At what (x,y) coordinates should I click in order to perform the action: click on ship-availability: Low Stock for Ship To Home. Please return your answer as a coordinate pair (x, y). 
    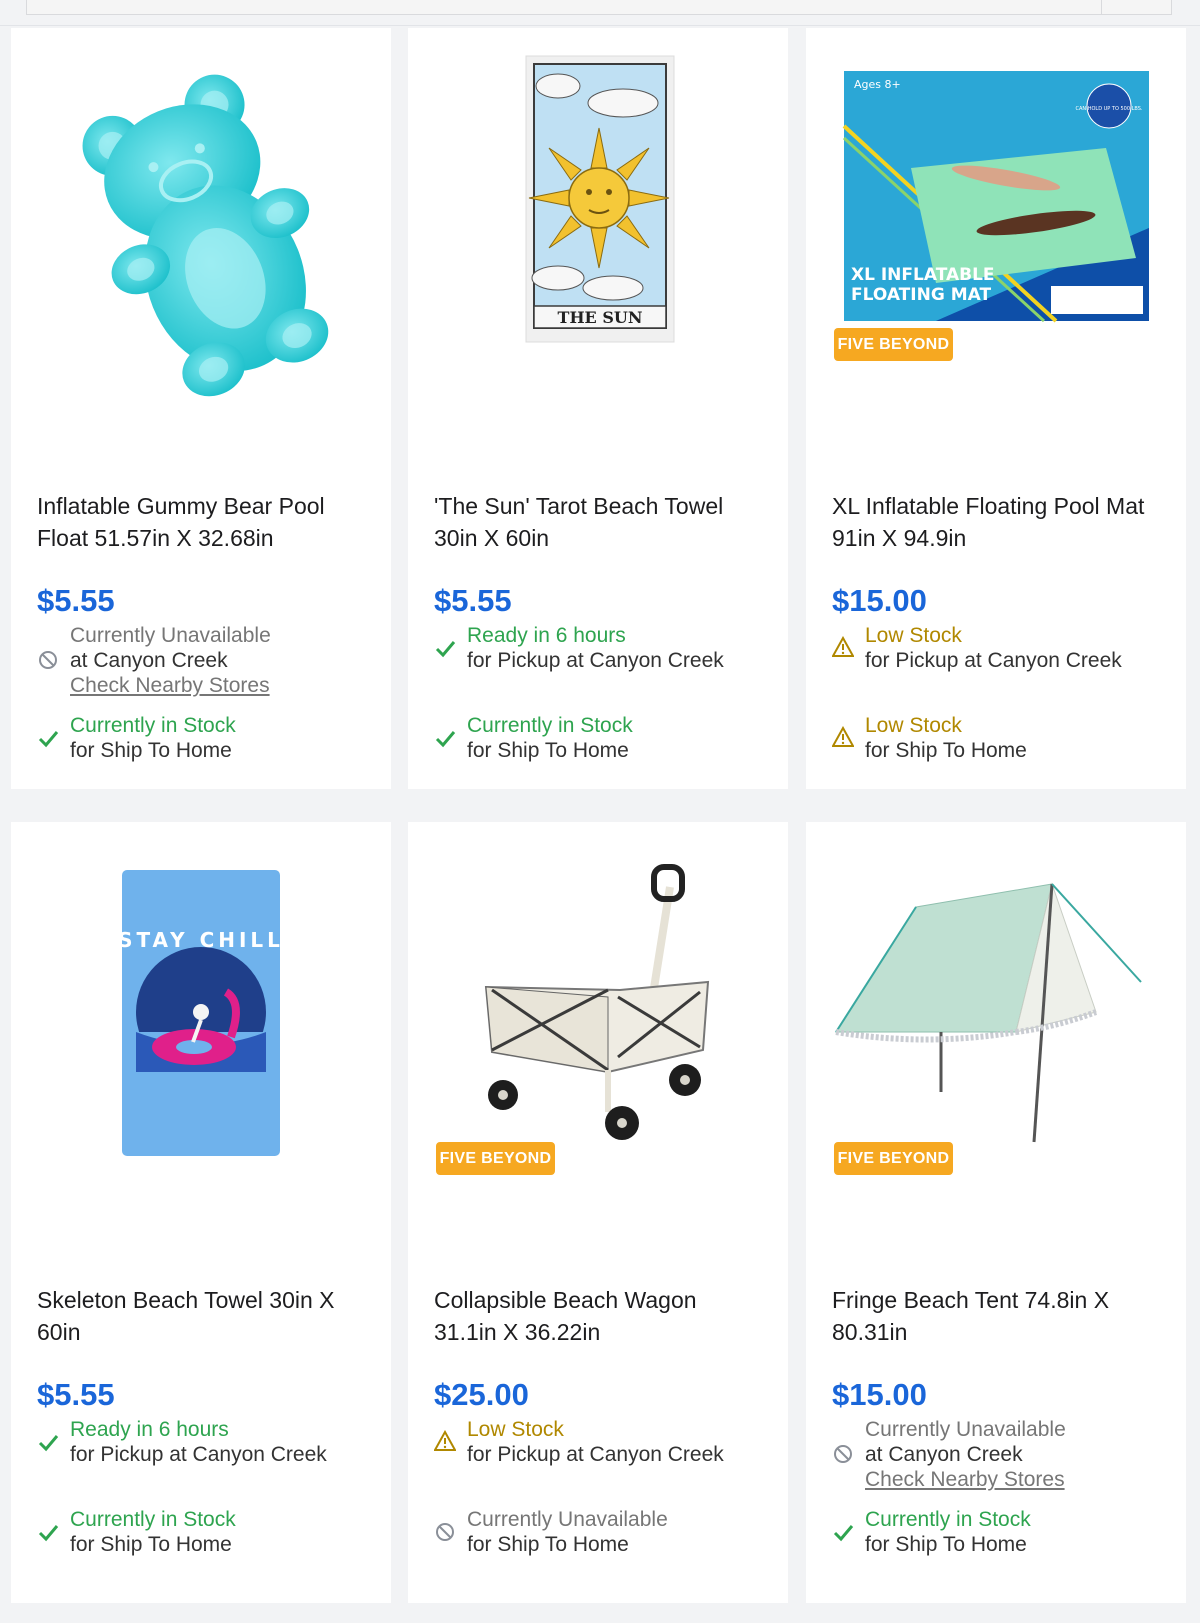
    Looking at the image, I should click on (1002, 738).